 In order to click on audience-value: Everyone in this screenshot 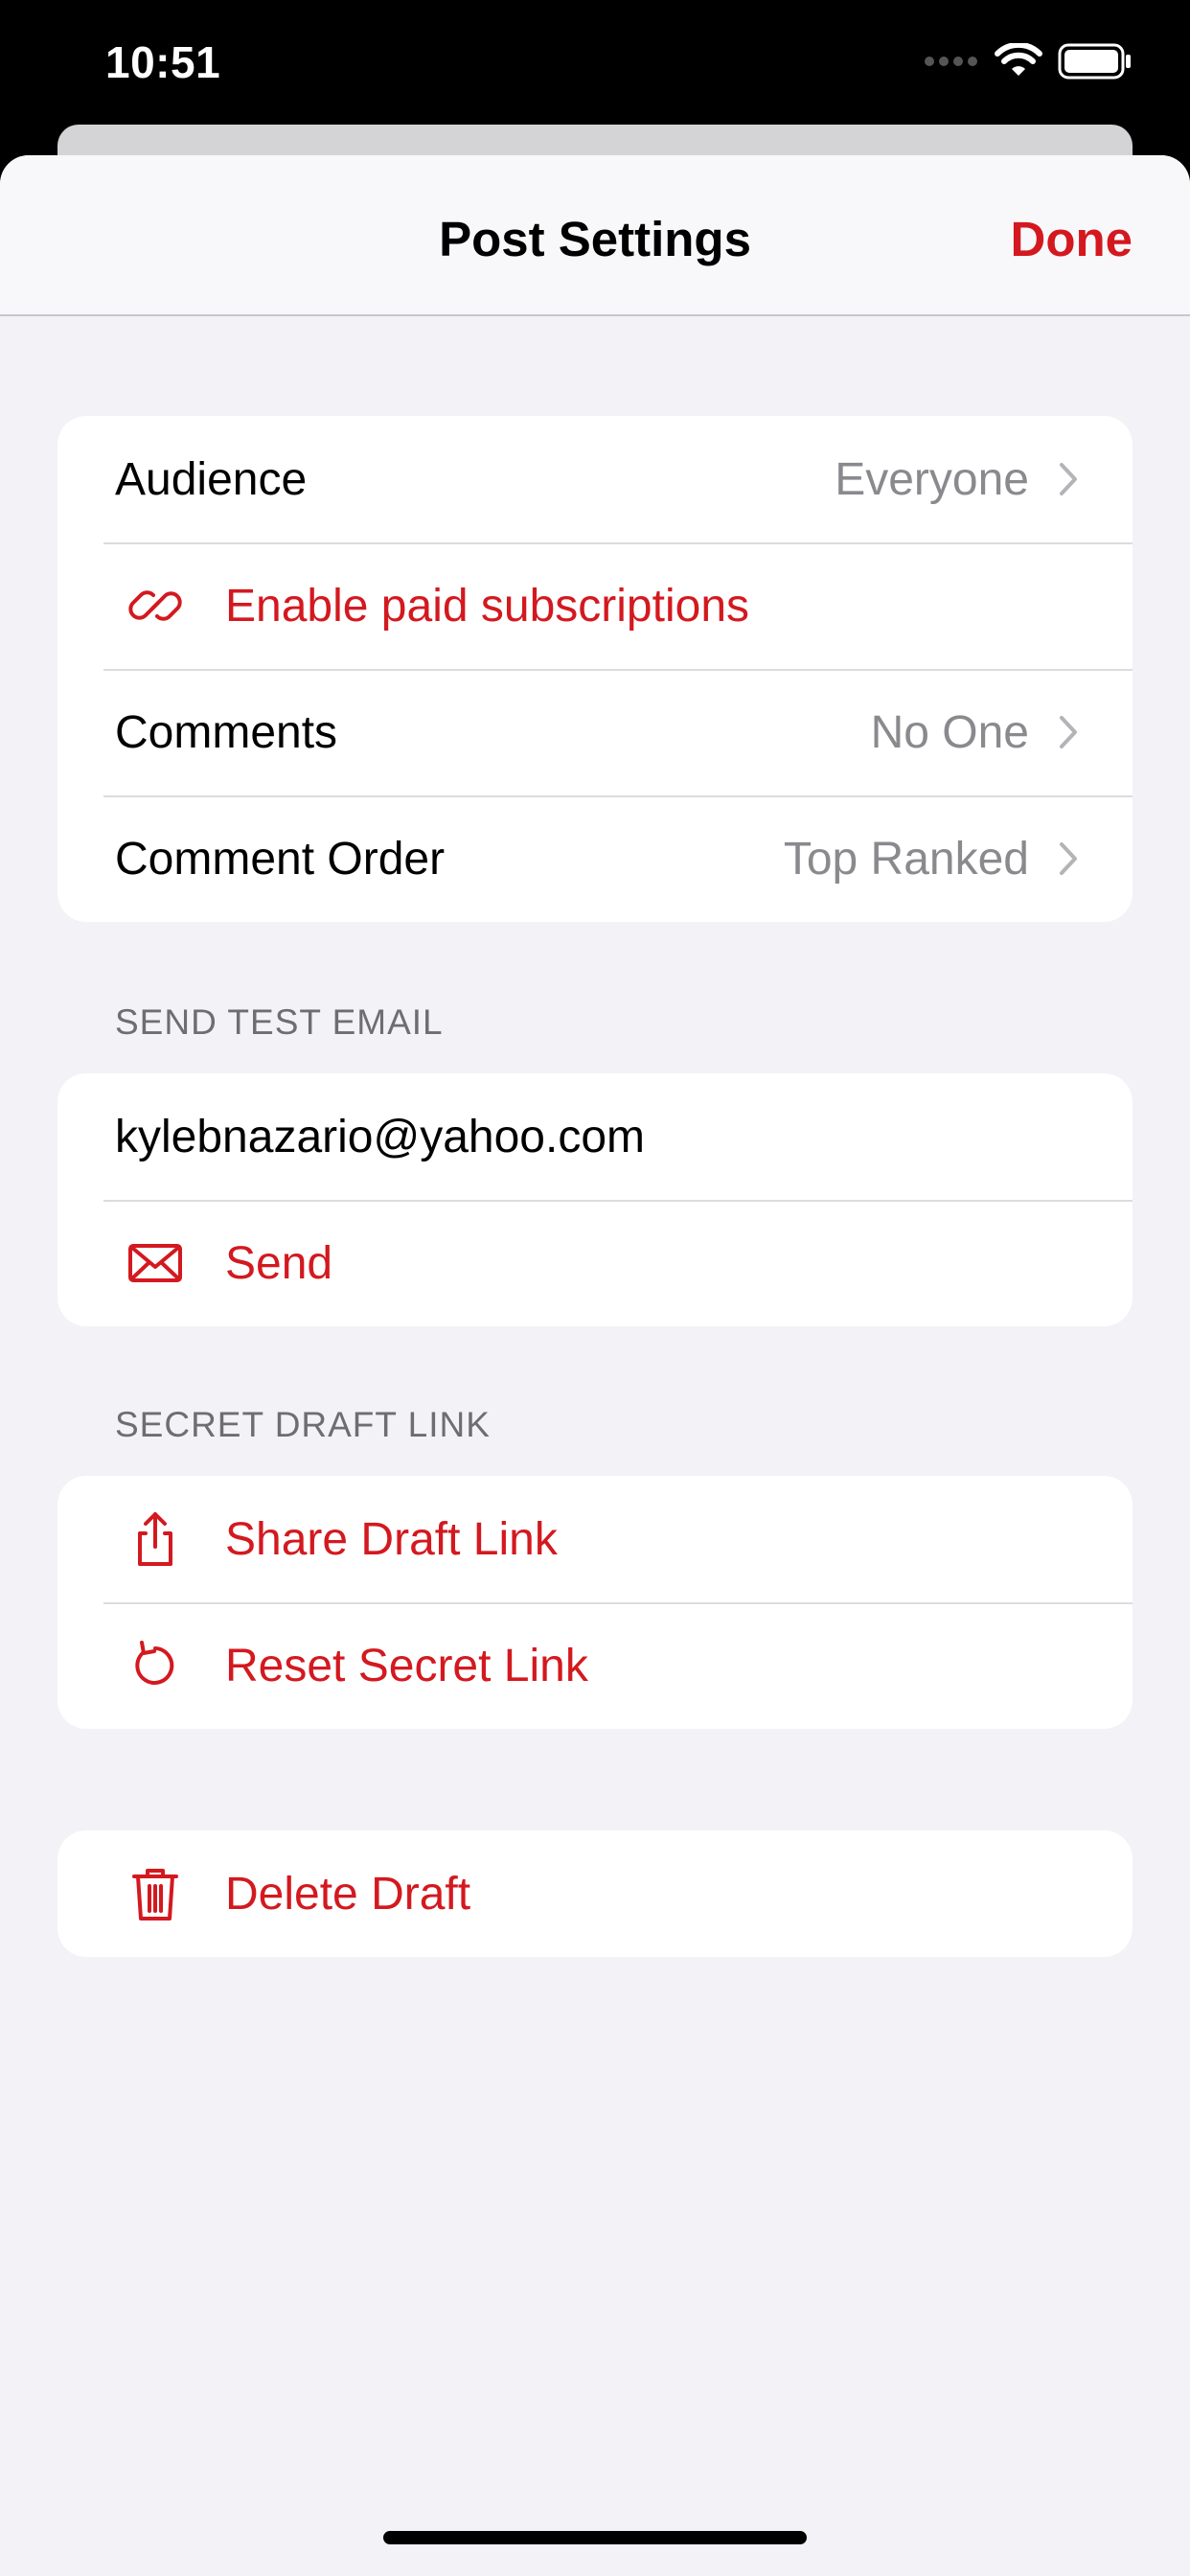, I will do `click(932, 479)`.